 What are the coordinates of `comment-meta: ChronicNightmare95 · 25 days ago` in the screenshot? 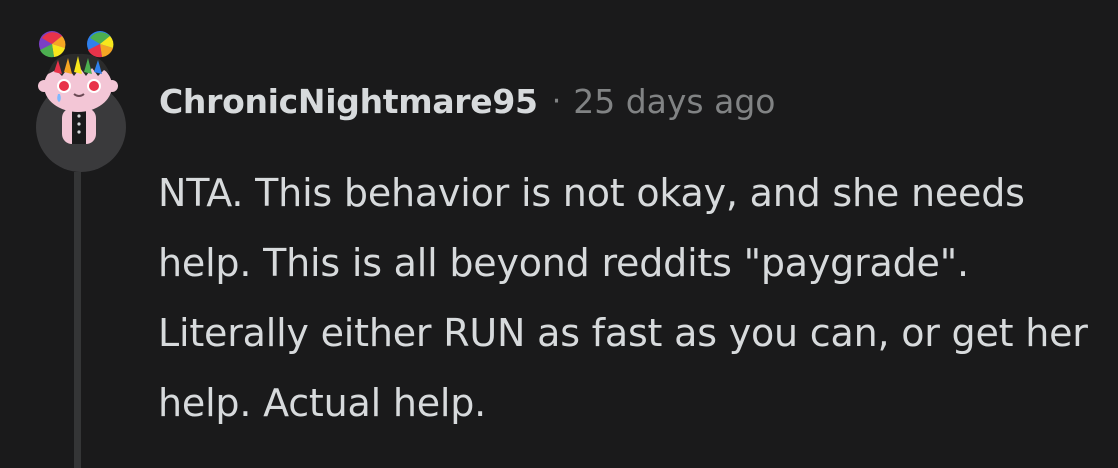 It's located at (467, 101).